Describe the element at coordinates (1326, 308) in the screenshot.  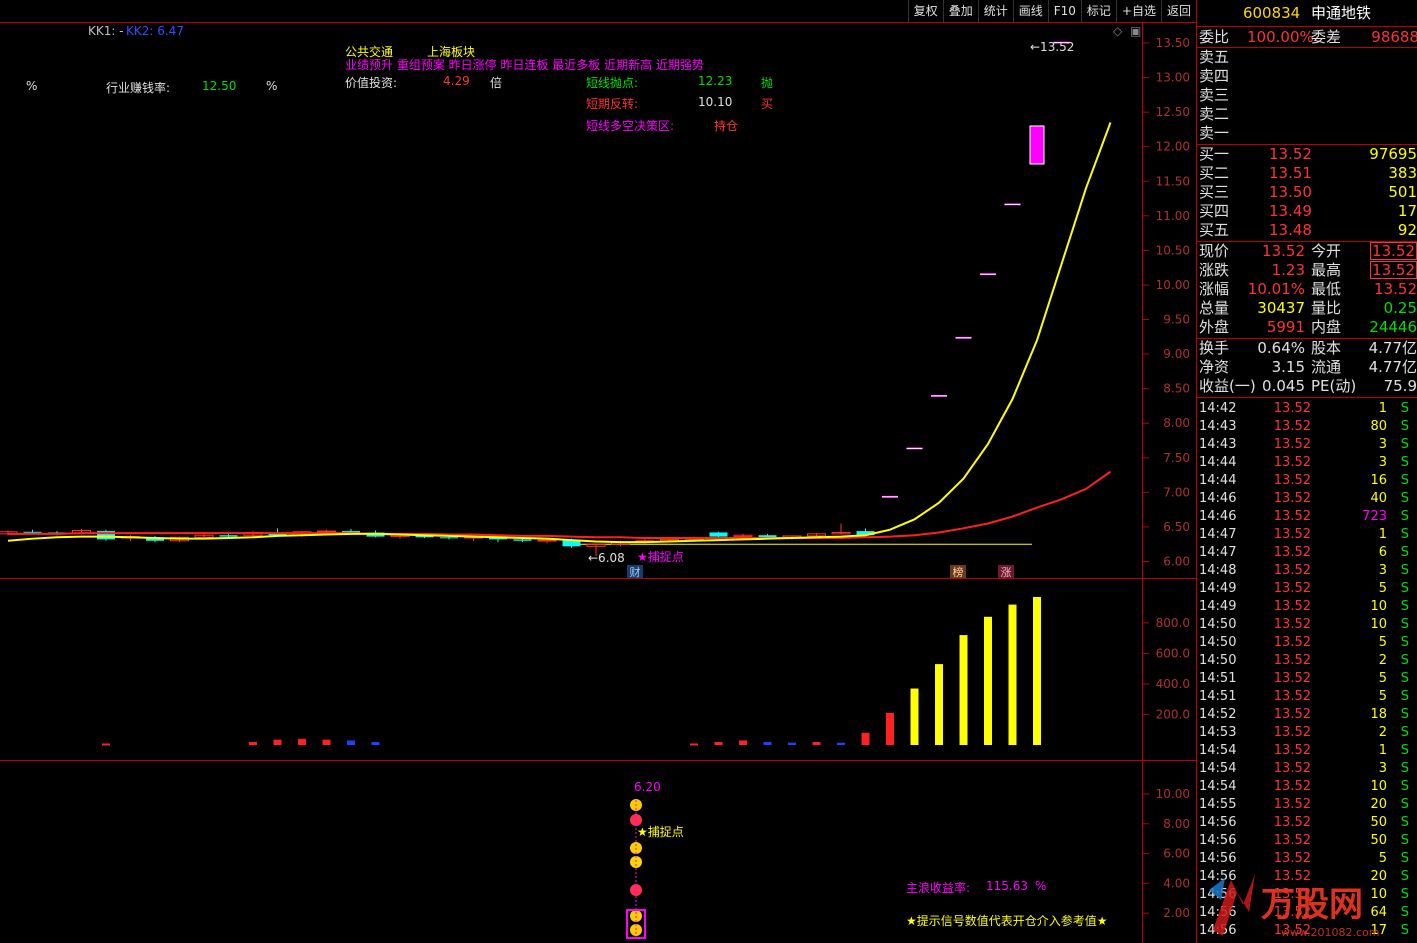
I see `stat-label: 量比` at that location.